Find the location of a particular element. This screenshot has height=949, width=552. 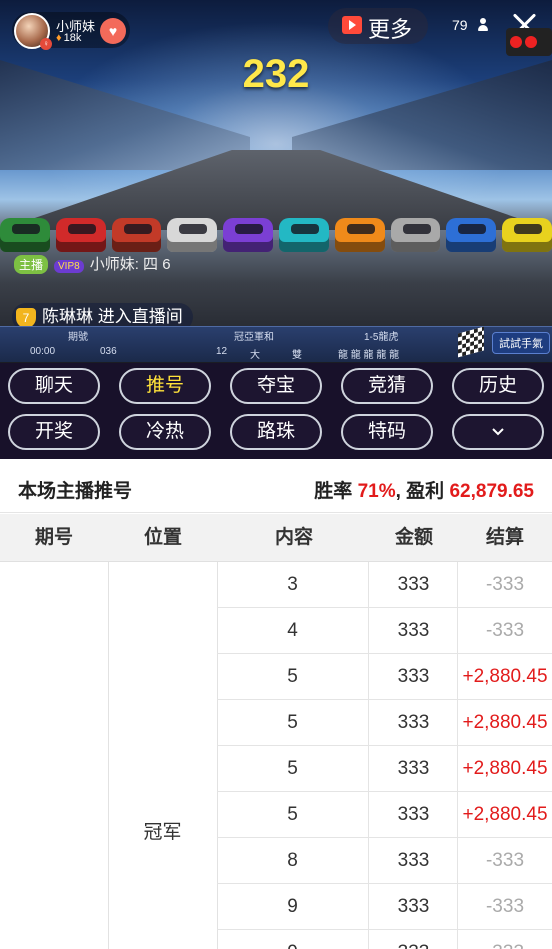

viewer-count: 79 is located at coordinates (460, 25).